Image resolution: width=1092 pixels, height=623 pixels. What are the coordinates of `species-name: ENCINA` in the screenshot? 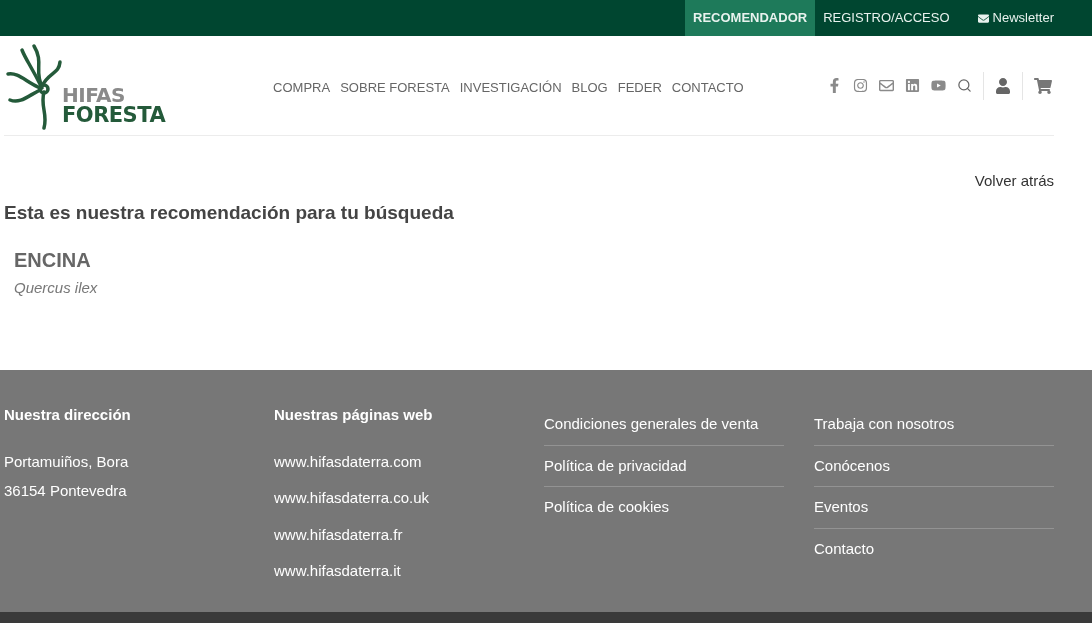 It's located at (52, 260).